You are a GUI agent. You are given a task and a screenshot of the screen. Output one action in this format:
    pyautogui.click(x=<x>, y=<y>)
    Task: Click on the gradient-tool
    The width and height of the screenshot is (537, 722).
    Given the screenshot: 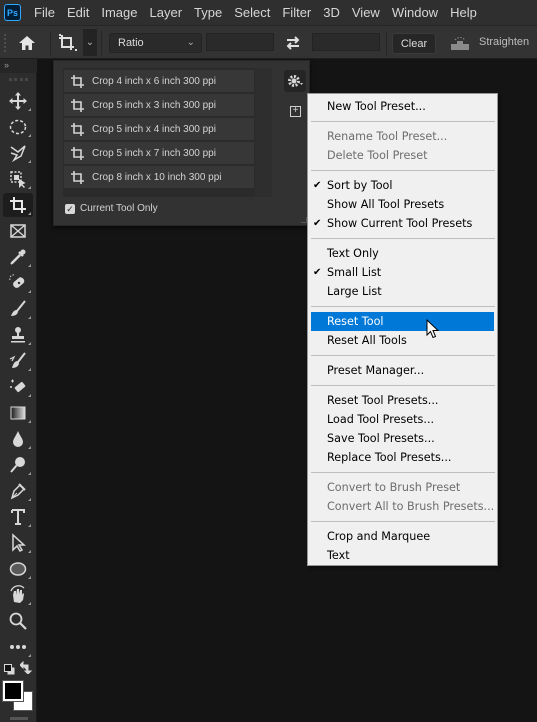 What is the action you would take?
    pyautogui.click(x=18, y=413)
    